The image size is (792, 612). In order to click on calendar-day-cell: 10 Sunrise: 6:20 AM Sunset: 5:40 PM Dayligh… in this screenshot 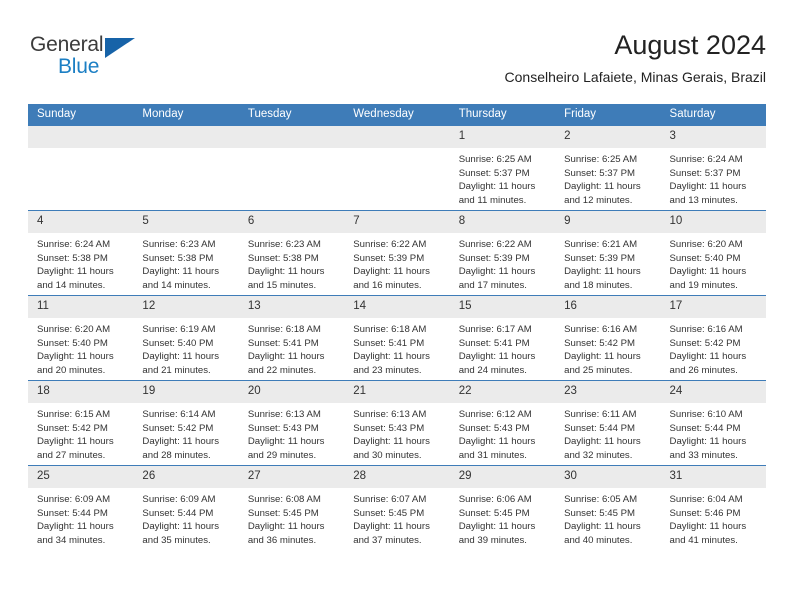, I will do `click(713, 253)`.